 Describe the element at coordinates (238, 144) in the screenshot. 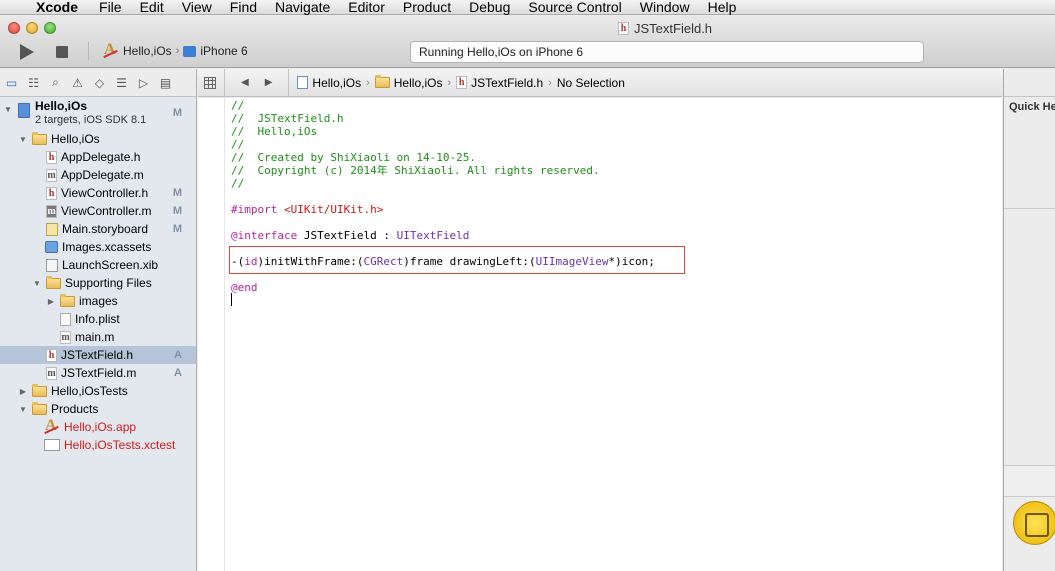

I see `code-line: //` at that location.